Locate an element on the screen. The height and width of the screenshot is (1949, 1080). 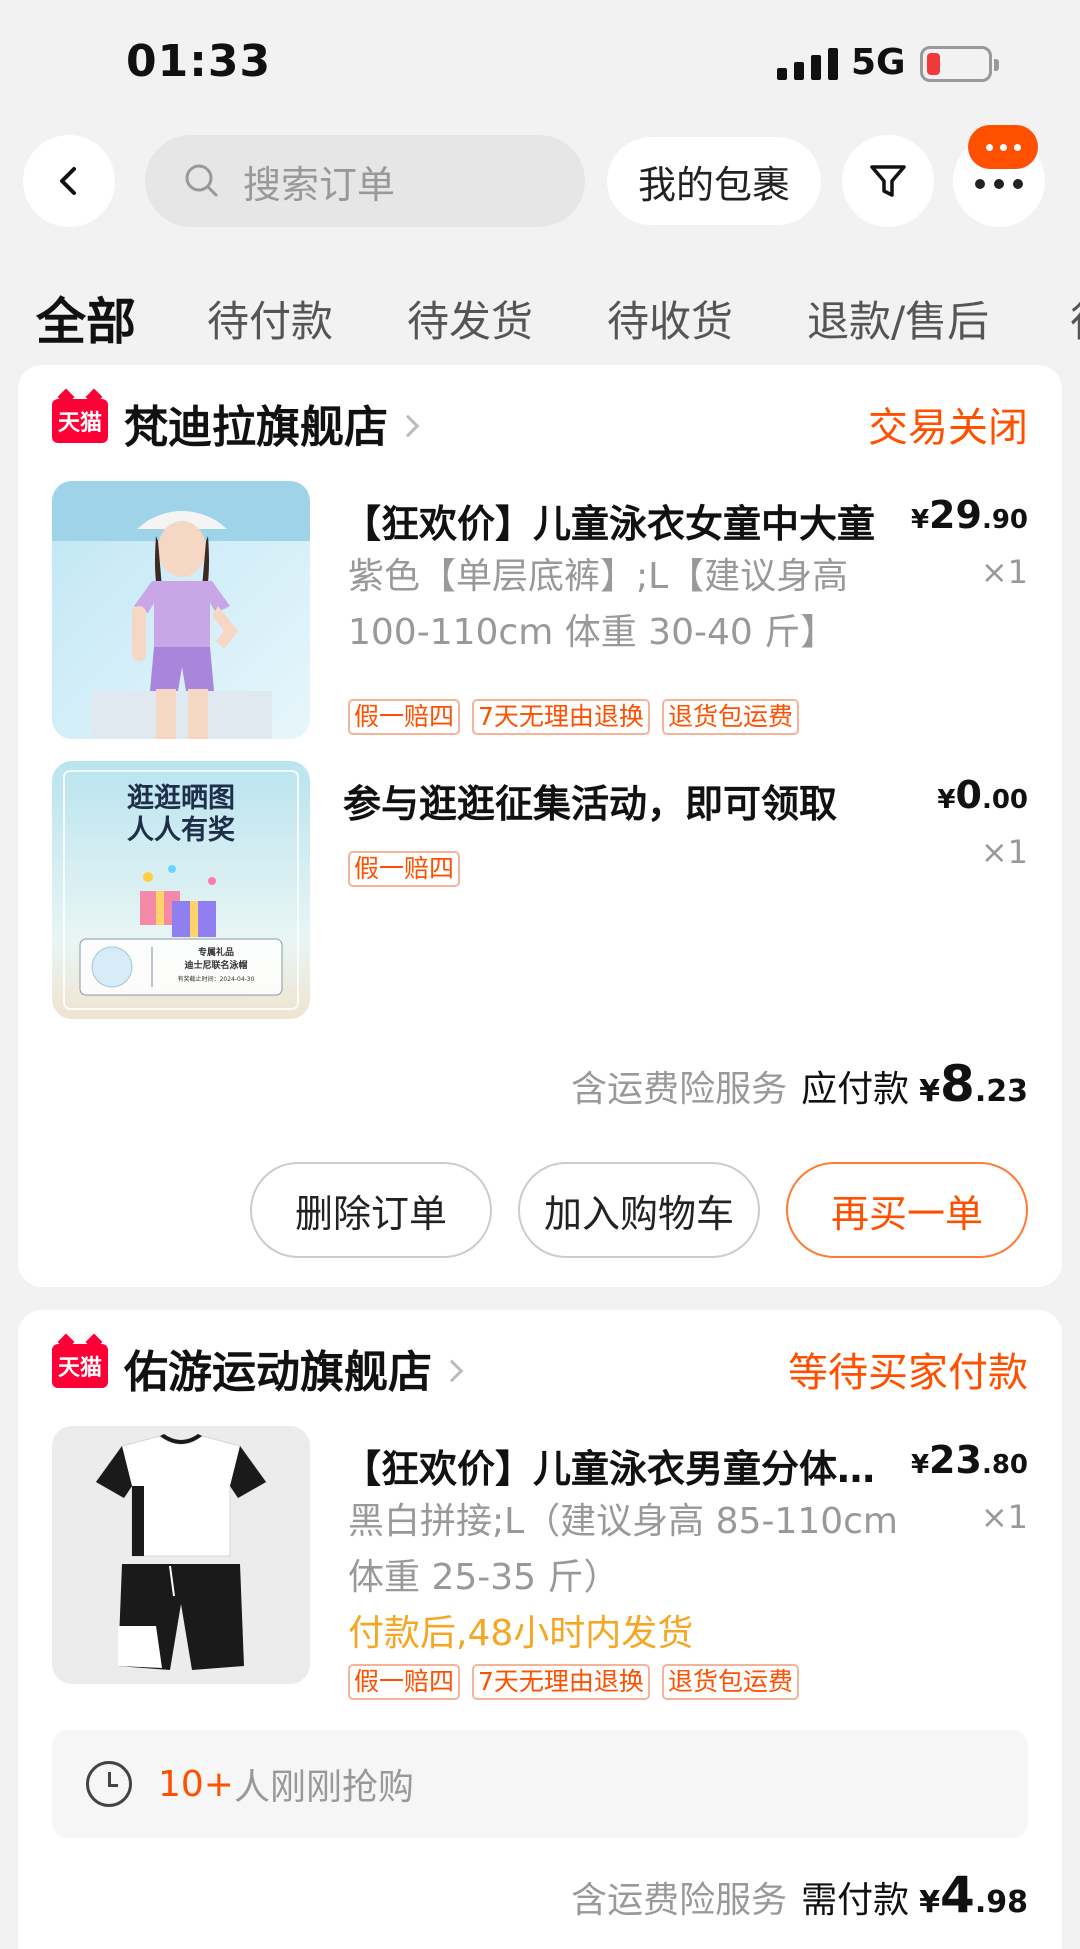
promo-headline: 逛逛晒图 人人有奖 is located at coordinates (181, 814).